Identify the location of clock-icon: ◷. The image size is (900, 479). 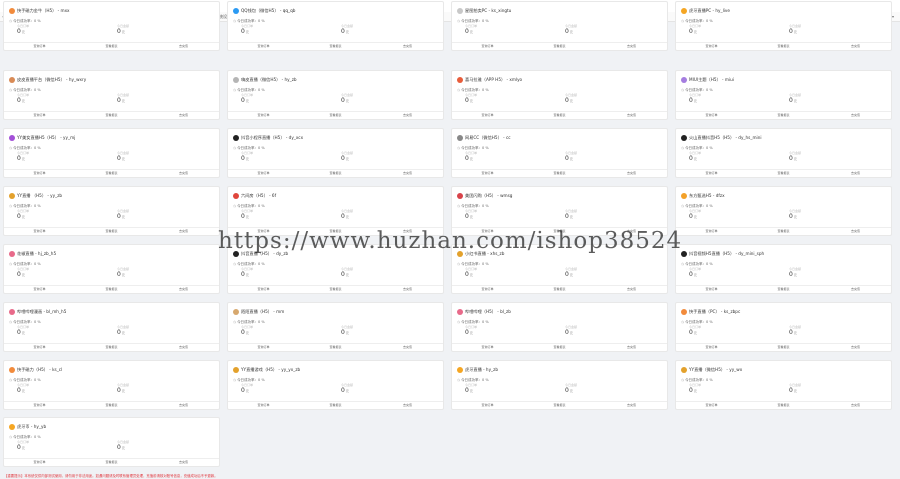
(459, 148).